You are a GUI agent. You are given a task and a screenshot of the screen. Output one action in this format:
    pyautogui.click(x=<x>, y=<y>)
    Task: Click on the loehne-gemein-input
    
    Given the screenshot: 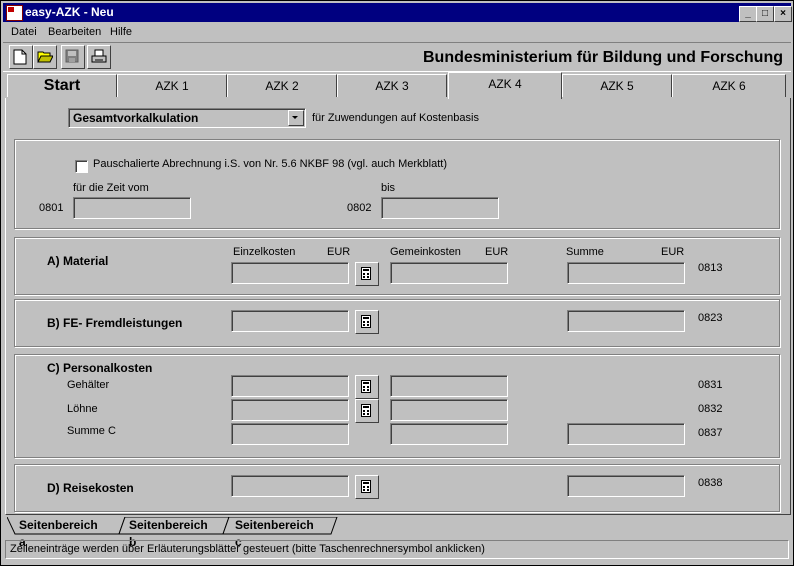 What is the action you would take?
    pyautogui.click(x=449, y=410)
    